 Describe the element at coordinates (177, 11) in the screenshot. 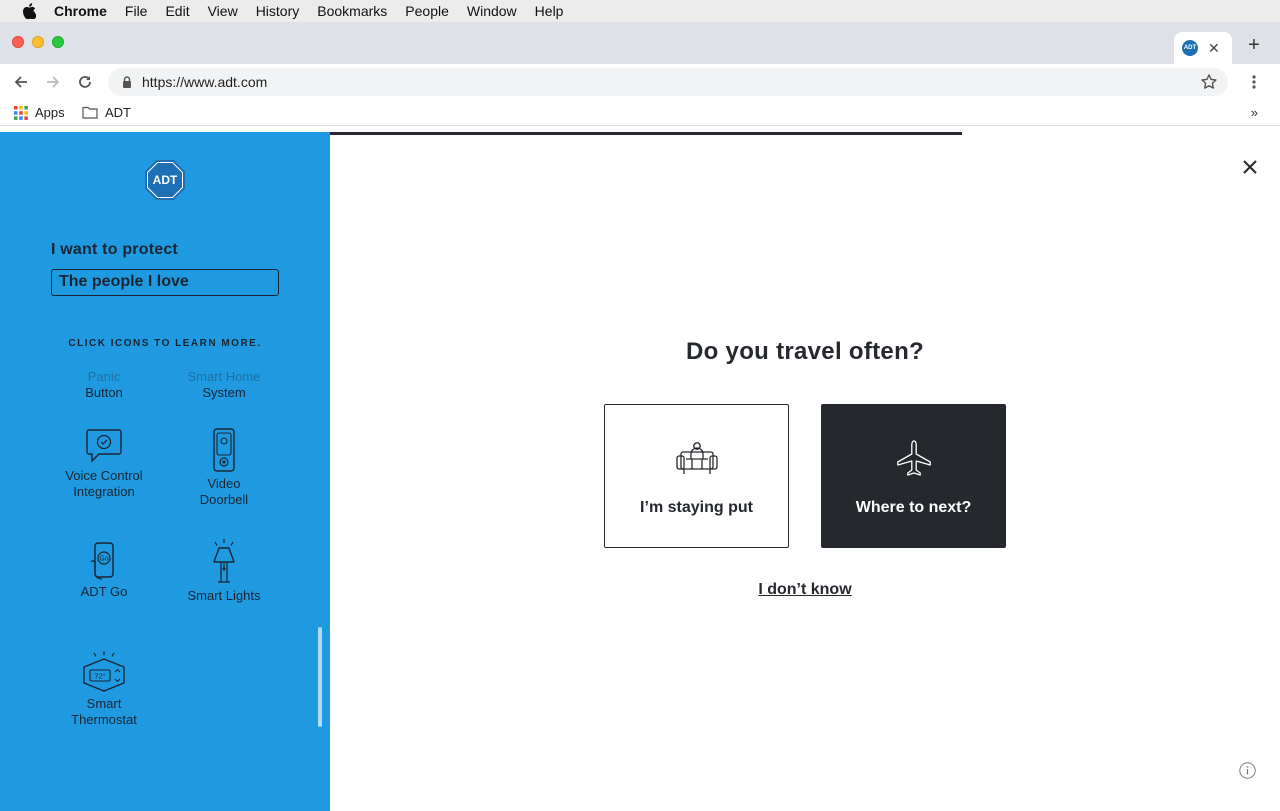

I see `menu-edit: Edit` at that location.